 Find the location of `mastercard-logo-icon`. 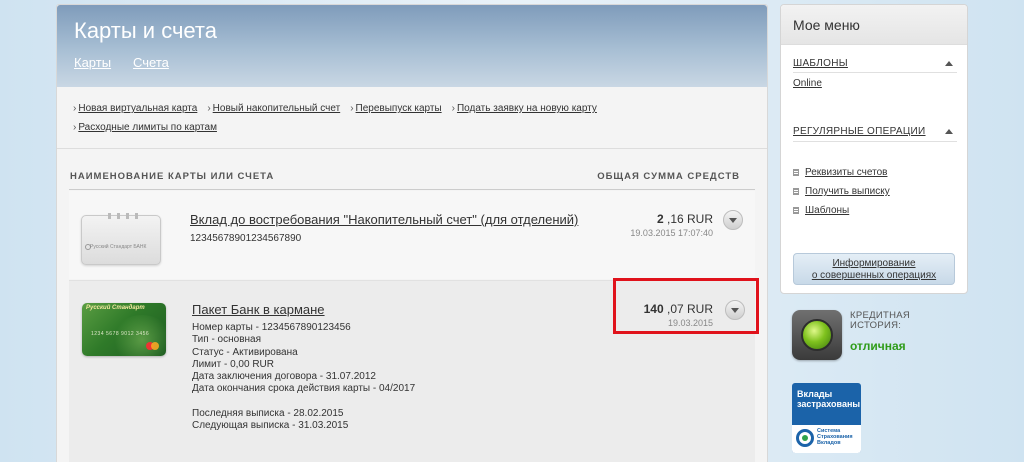

mastercard-logo-icon is located at coordinates (152, 346).